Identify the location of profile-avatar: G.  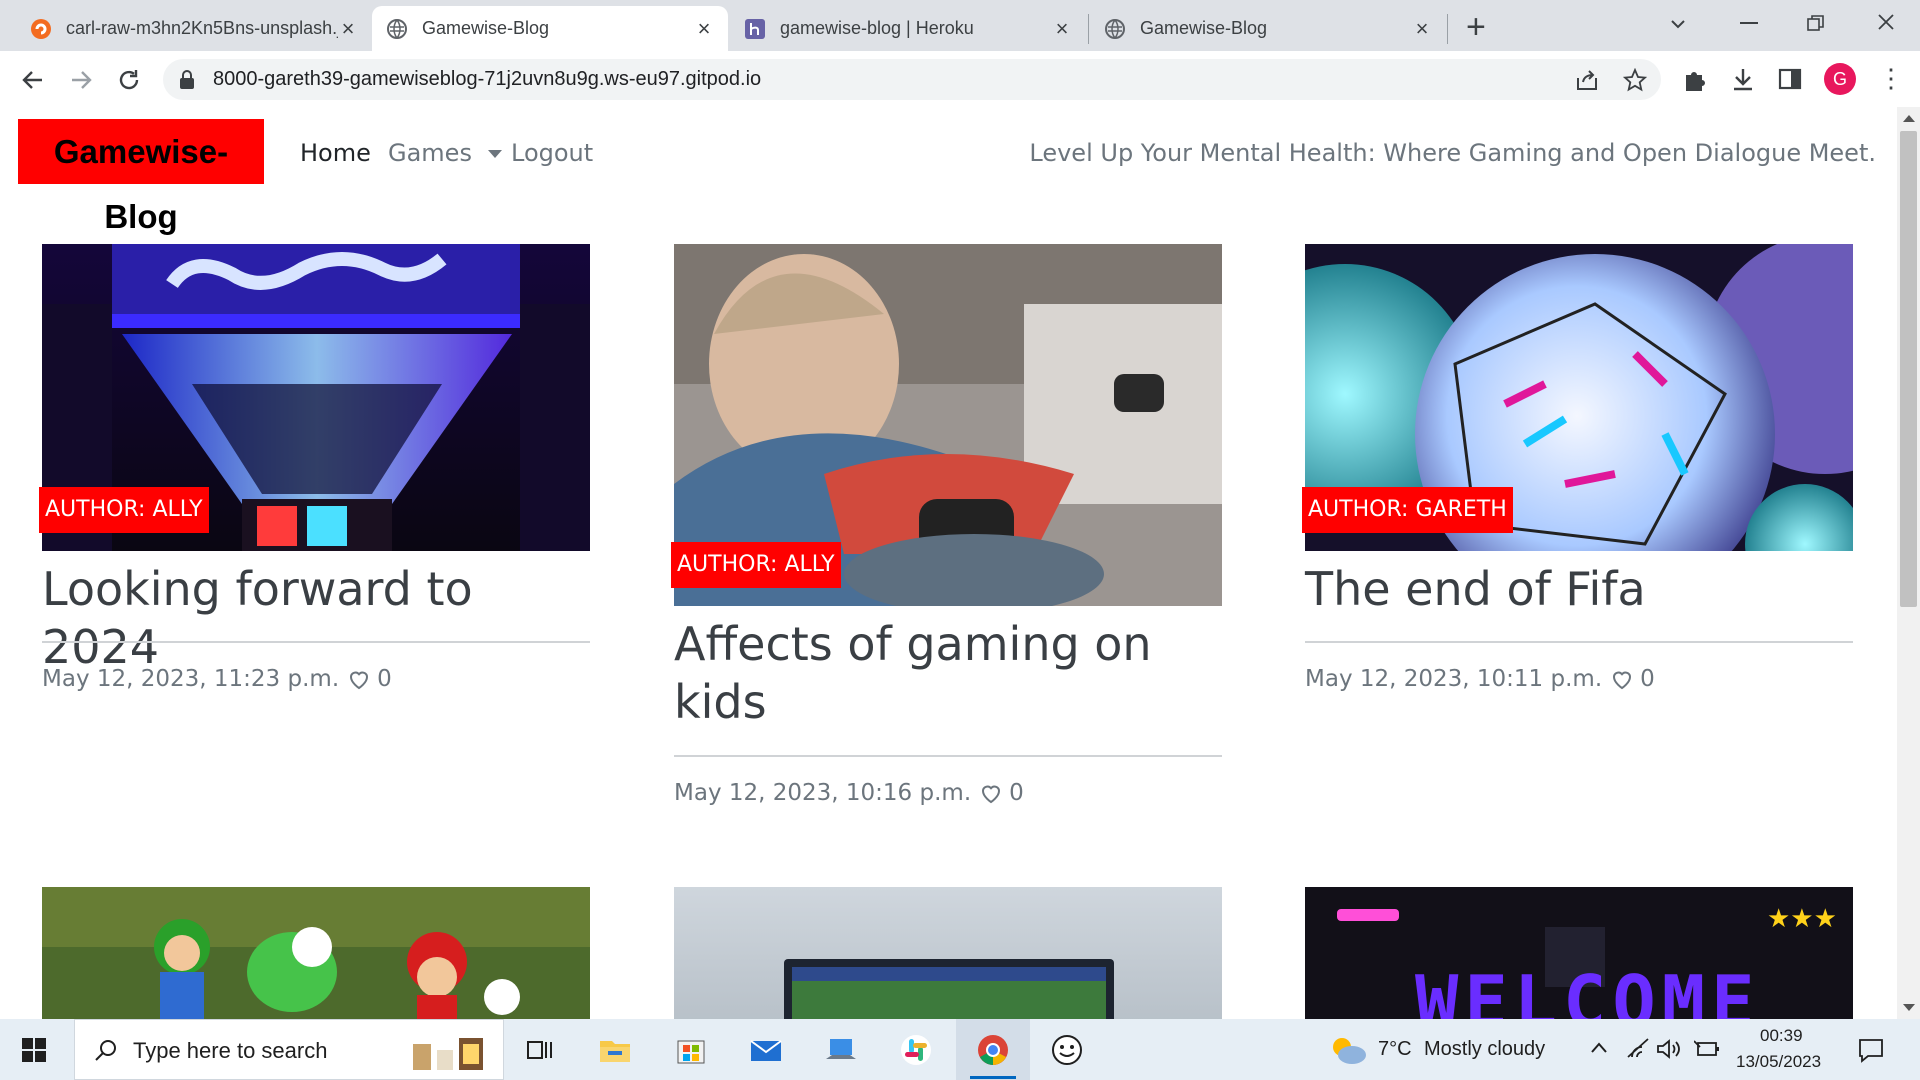
(1840, 79).